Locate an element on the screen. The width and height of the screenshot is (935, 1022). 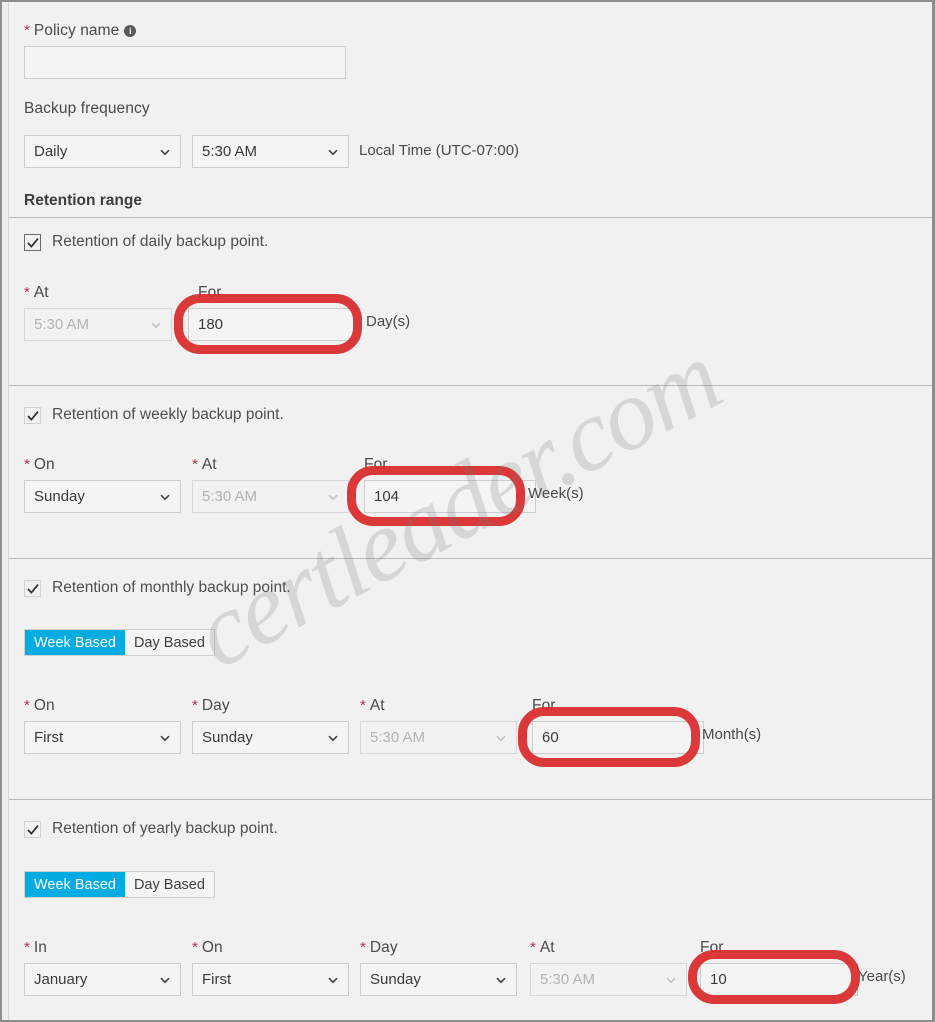
yearly-for-input is located at coordinates (779, 979).